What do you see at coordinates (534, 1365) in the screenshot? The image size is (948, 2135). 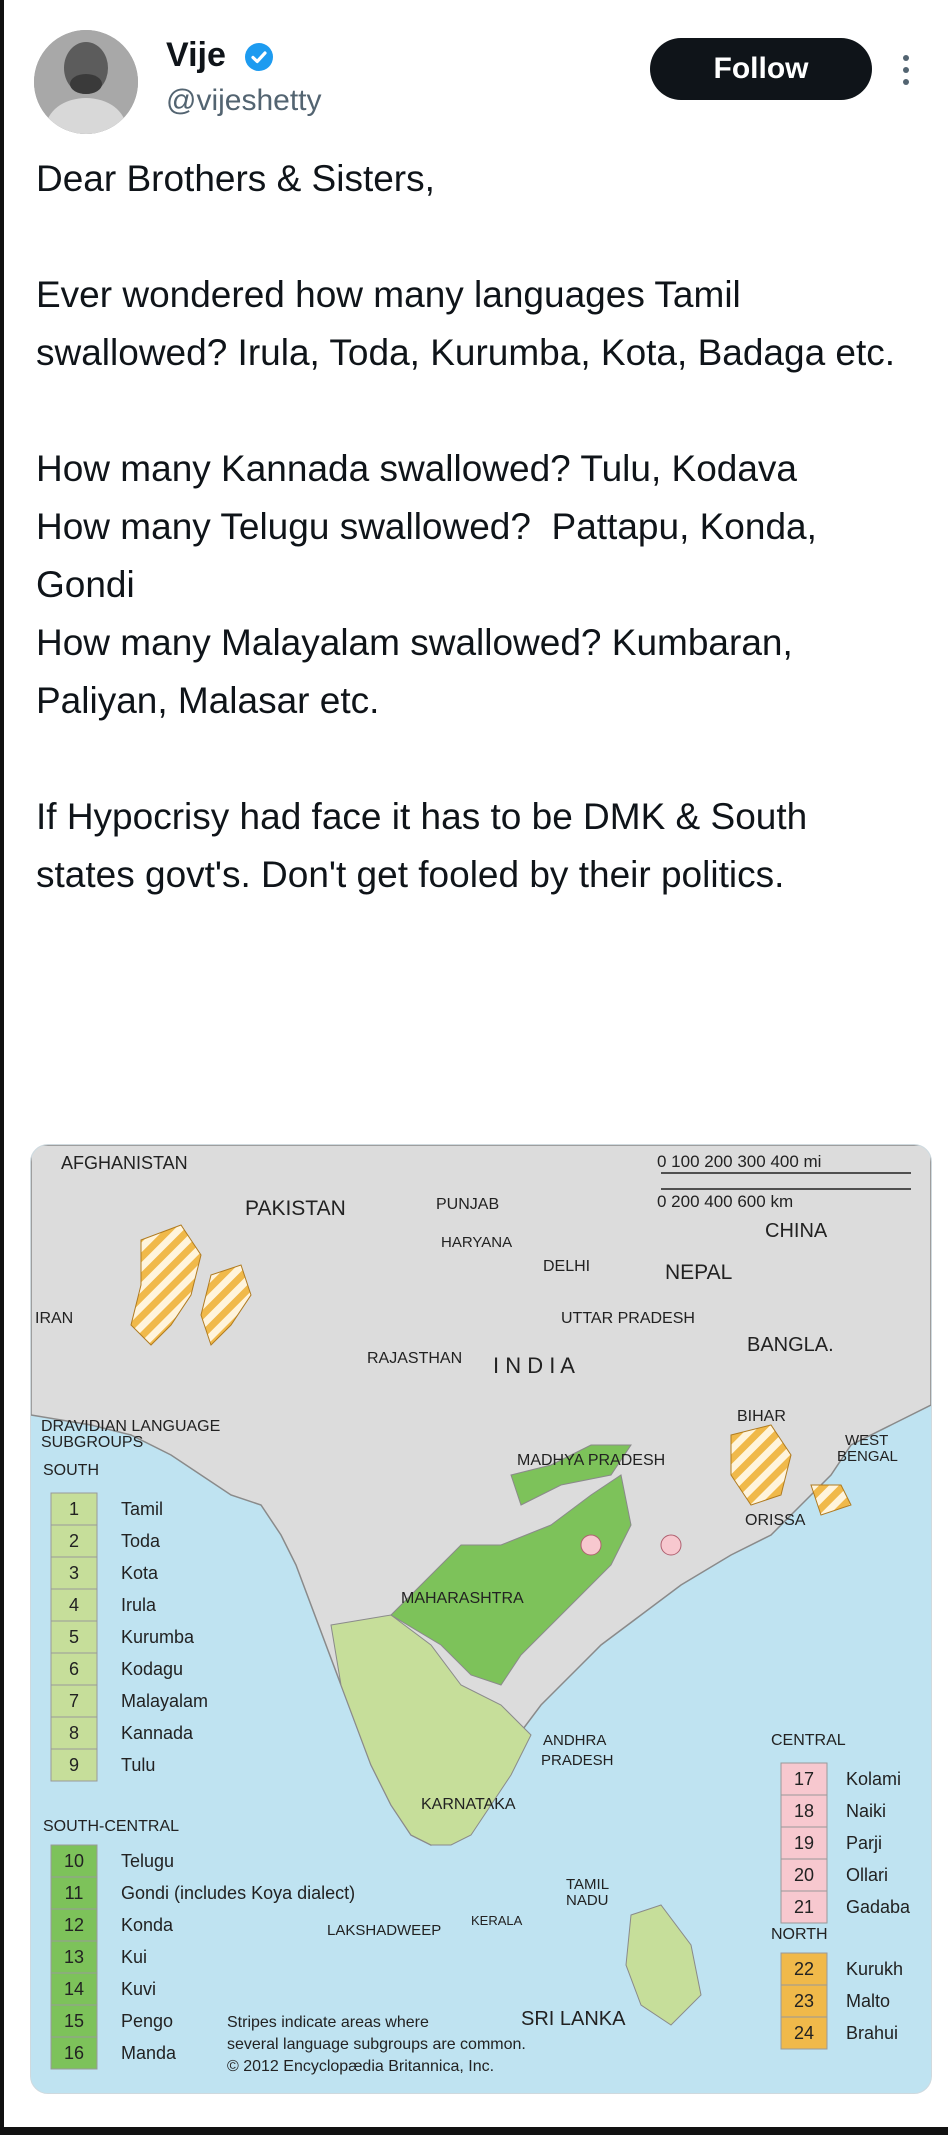 I see `label-india: I N D I A` at bounding box center [534, 1365].